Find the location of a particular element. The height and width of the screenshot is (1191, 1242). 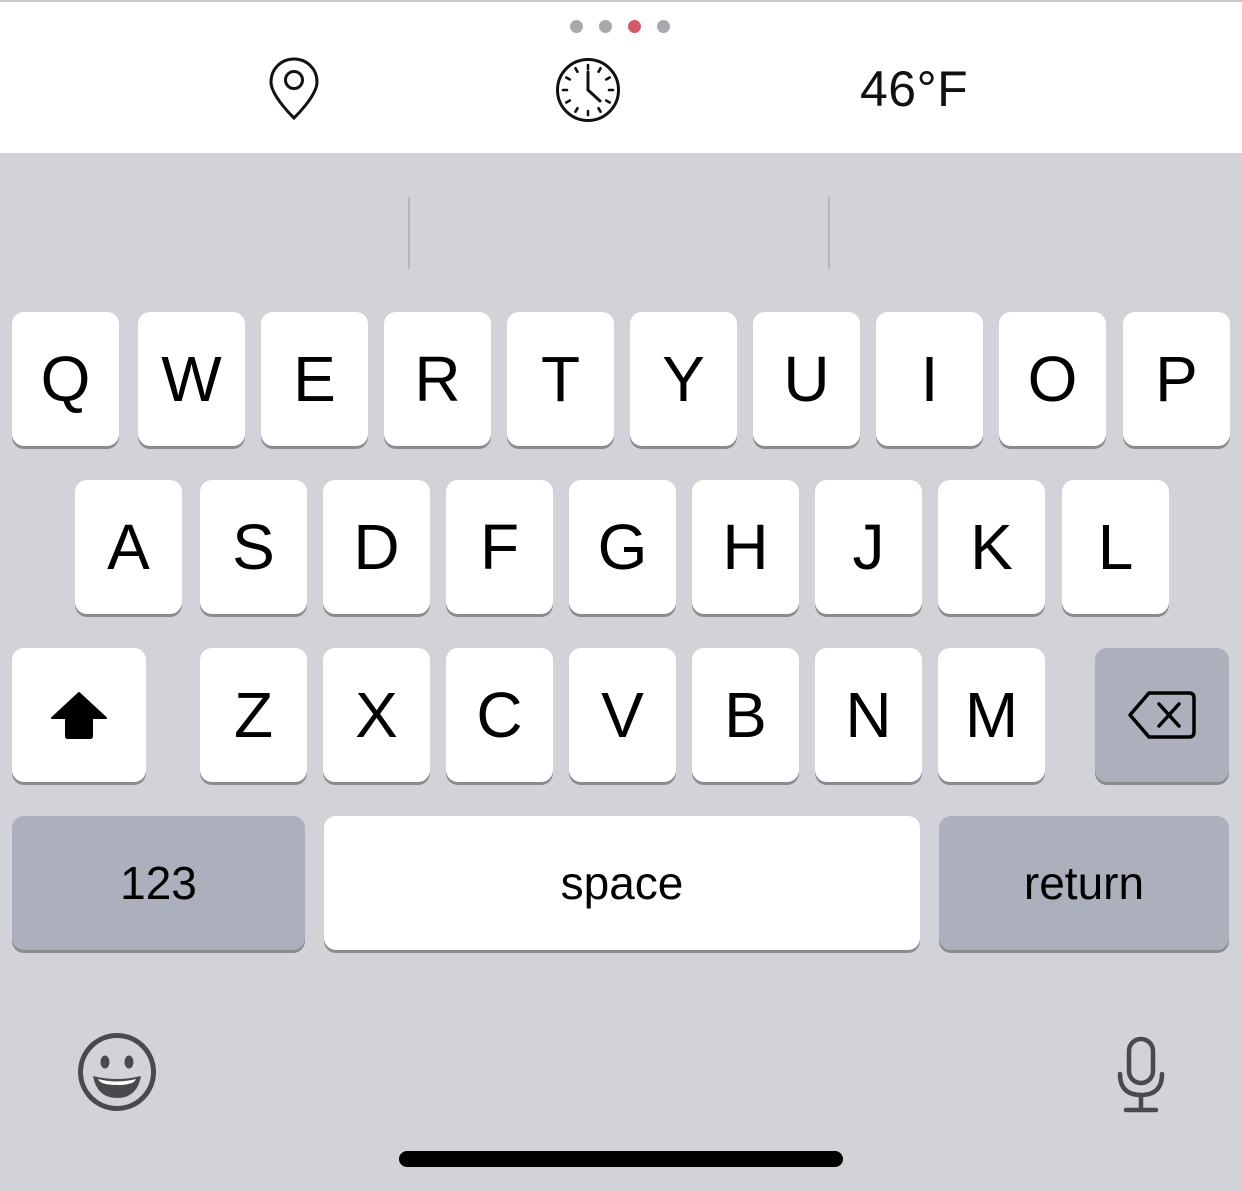

suggestion-slot-left is located at coordinates (204, 233).